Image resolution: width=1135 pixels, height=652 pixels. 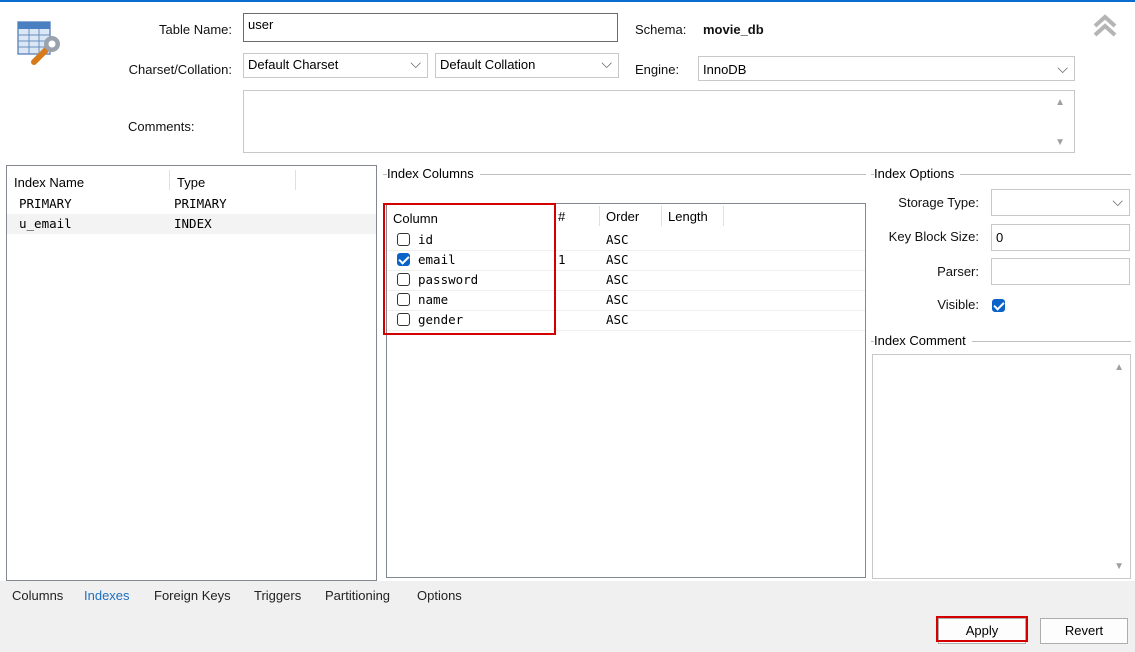 What do you see at coordinates (998, 305) in the screenshot?
I see `visible-checkbox` at bounding box center [998, 305].